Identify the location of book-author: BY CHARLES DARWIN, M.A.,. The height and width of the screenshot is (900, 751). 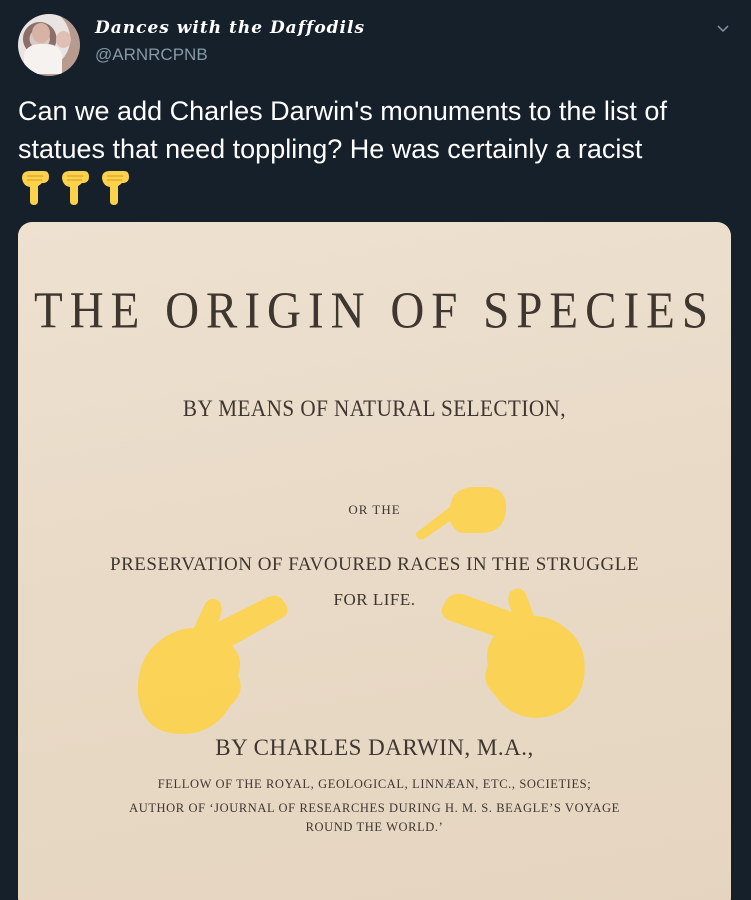
(374, 747).